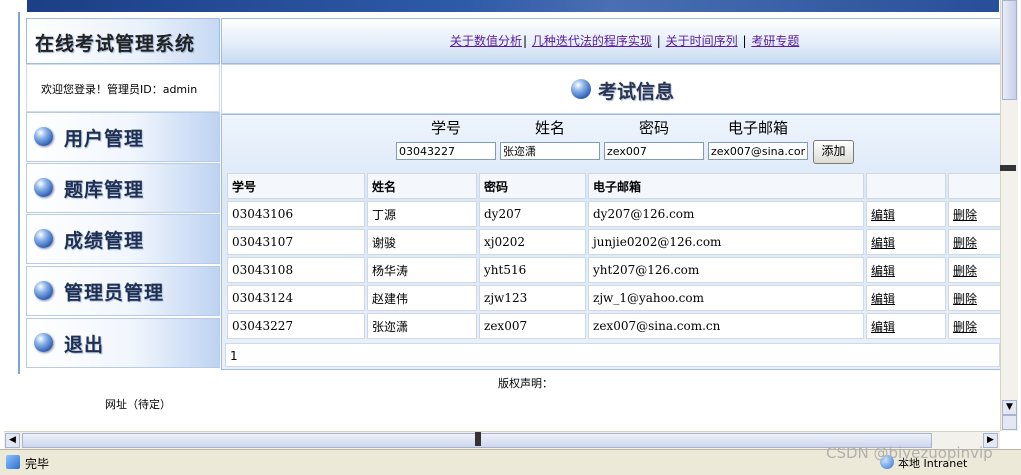 The width and height of the screenshot is (1021, 475). What do you see at coordinates (513, 6) in the screenshot?
I see `top-banner` at bounding box center [513, 6].